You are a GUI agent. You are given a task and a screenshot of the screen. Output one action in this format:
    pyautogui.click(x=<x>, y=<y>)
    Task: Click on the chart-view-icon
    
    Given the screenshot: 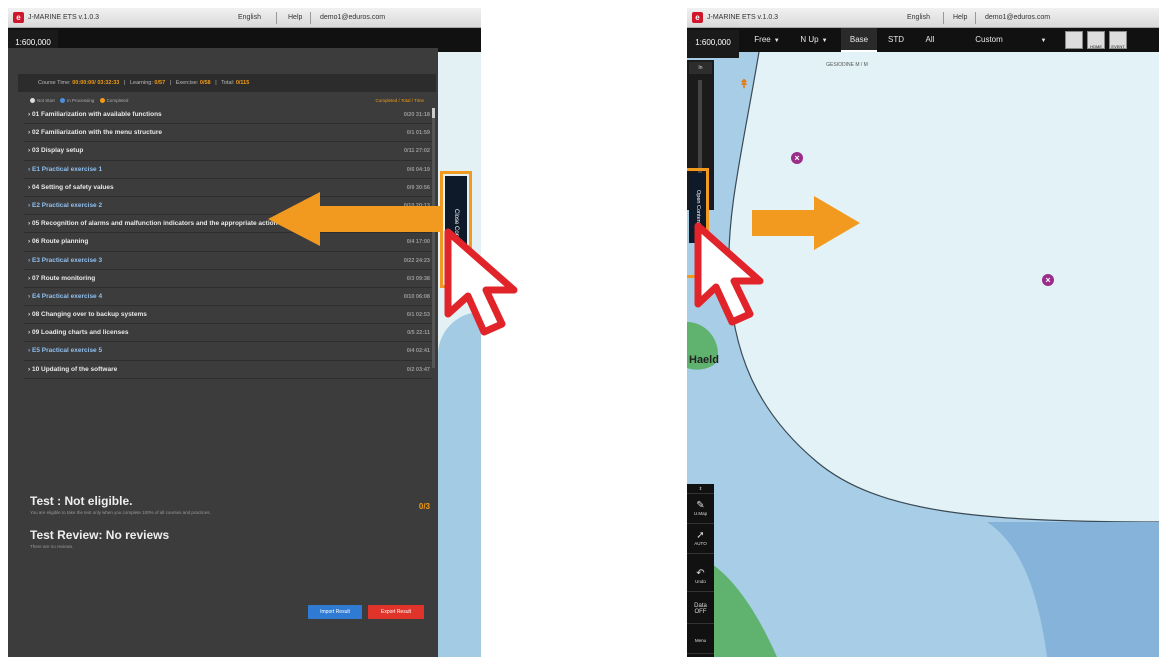 What is the action you would take?
    pyautogui.click(x=1074, y=40)
    